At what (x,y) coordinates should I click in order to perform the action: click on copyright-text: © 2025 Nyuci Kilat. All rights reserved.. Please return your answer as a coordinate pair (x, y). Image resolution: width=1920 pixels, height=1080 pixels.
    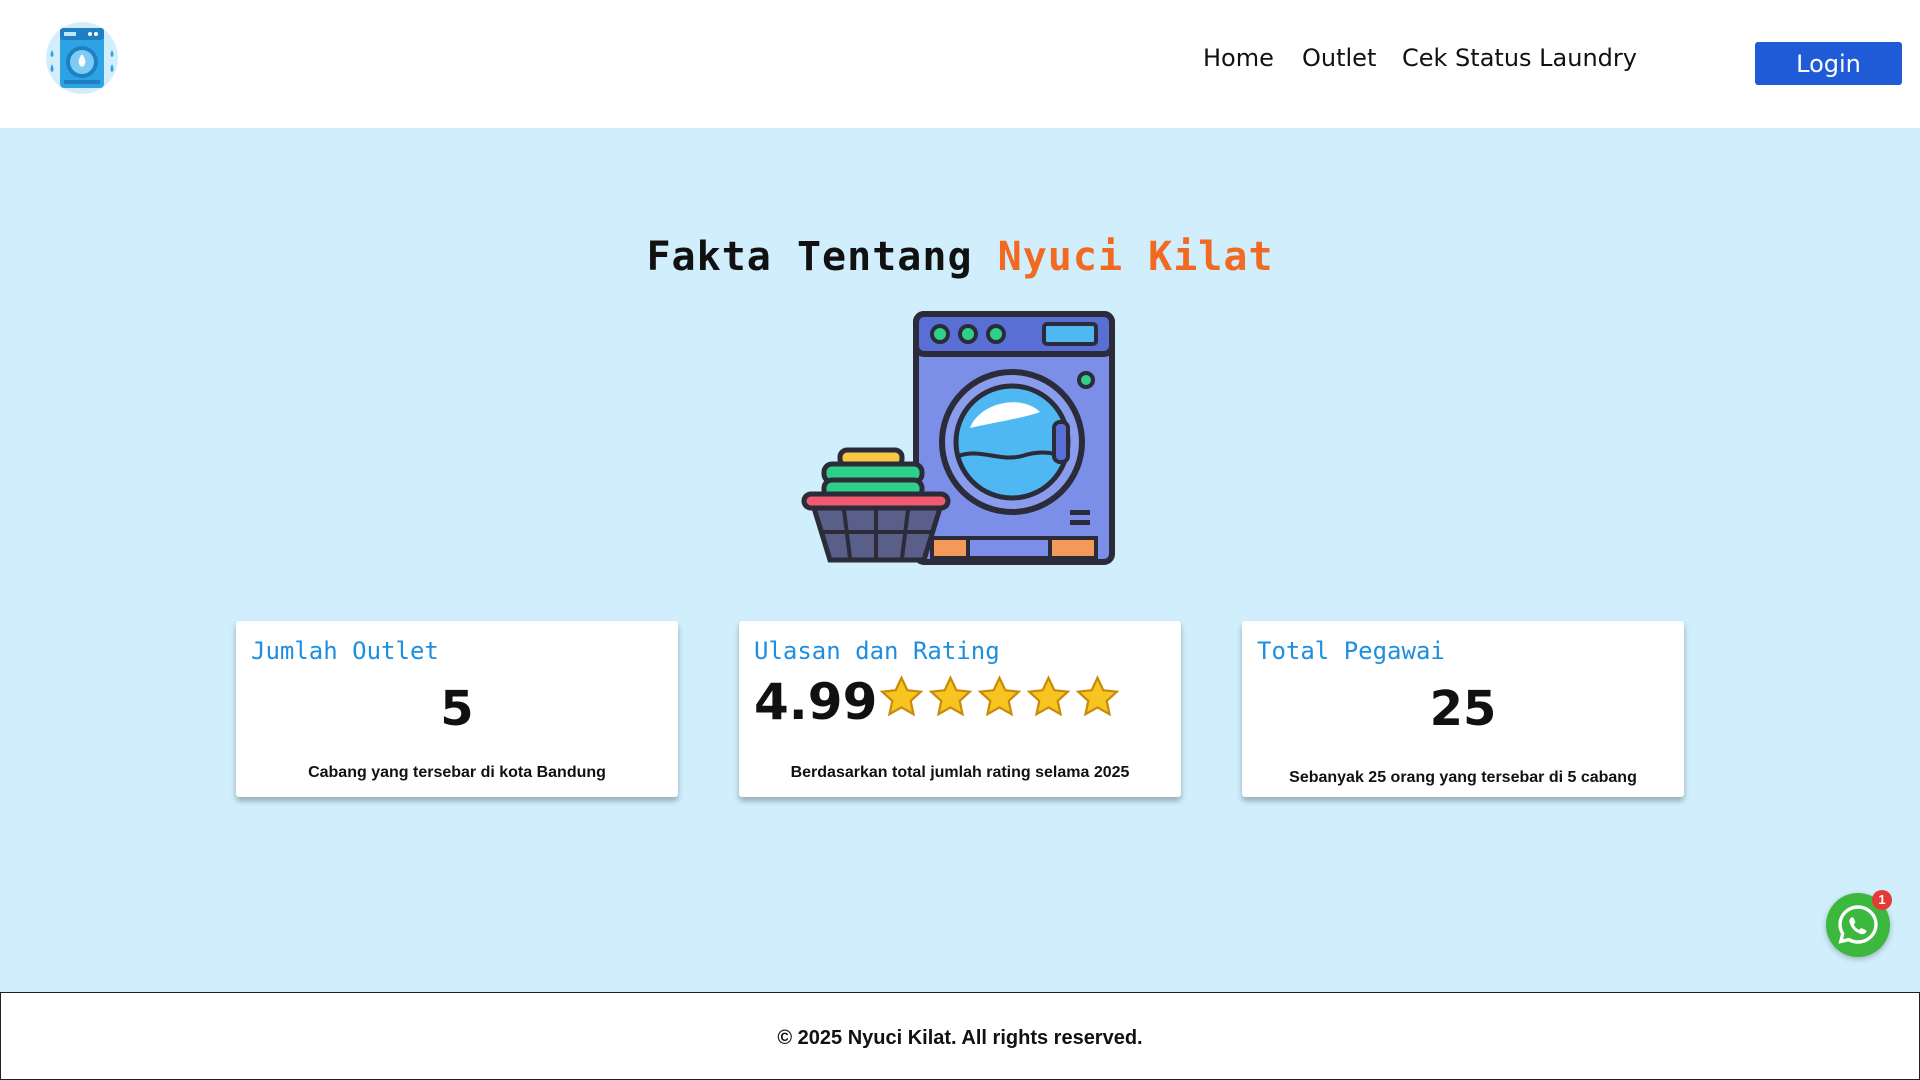
    Looking at the image, I should click on (960, 1038).